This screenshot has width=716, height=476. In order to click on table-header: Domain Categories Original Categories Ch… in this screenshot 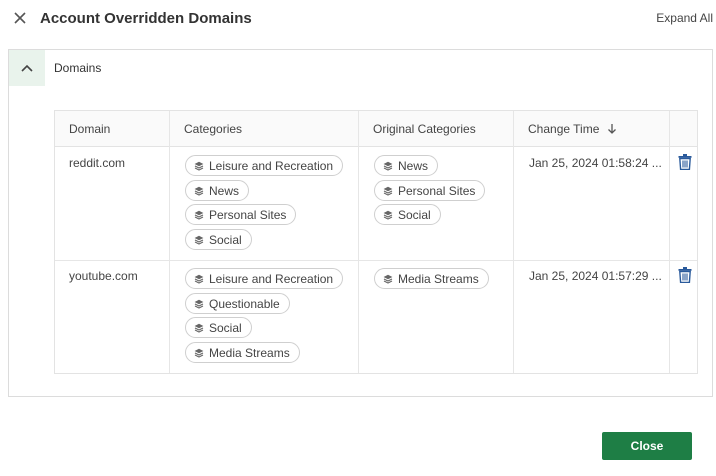, I will do `click(376, 129)`.